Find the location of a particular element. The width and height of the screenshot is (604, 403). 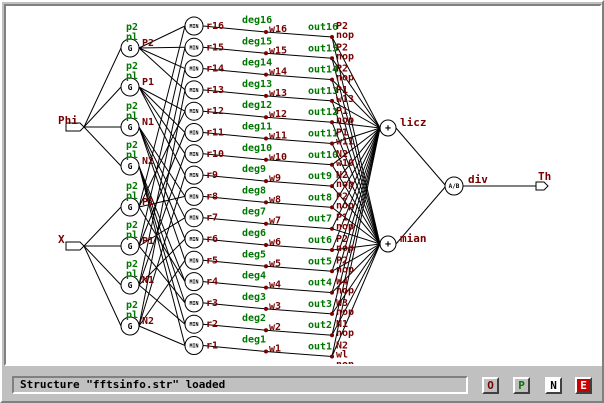

weight-label: w5 is located at coordinates (275, 263).